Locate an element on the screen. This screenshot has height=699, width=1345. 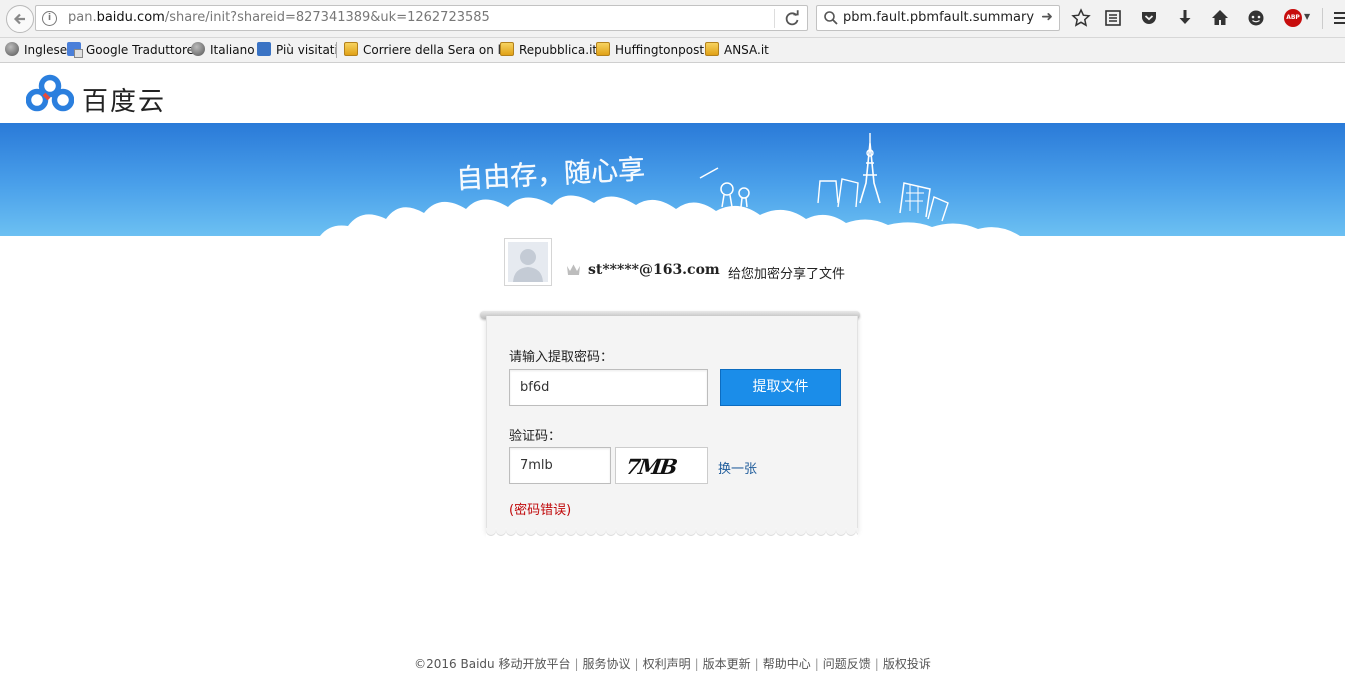
banner-slogan: 自由存，随心享 is located at coordinates (550, 174).